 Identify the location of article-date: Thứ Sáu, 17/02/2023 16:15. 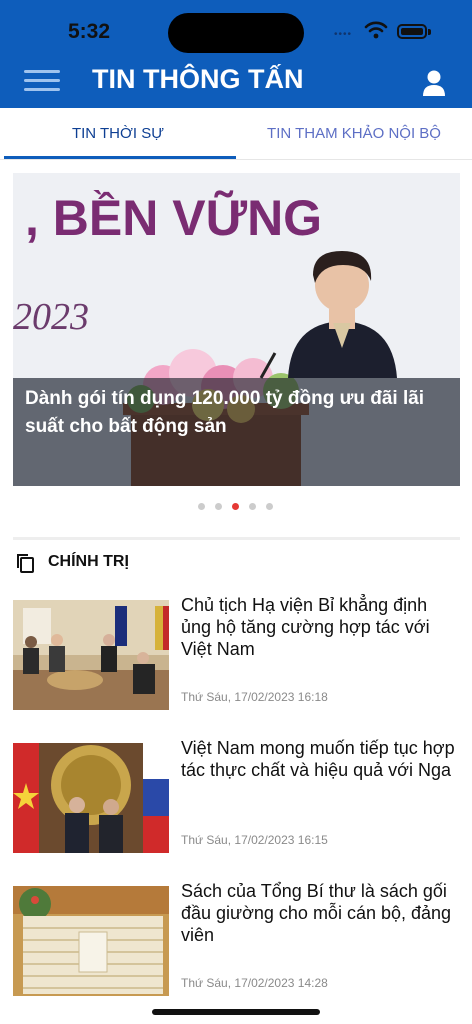
(254, 840).